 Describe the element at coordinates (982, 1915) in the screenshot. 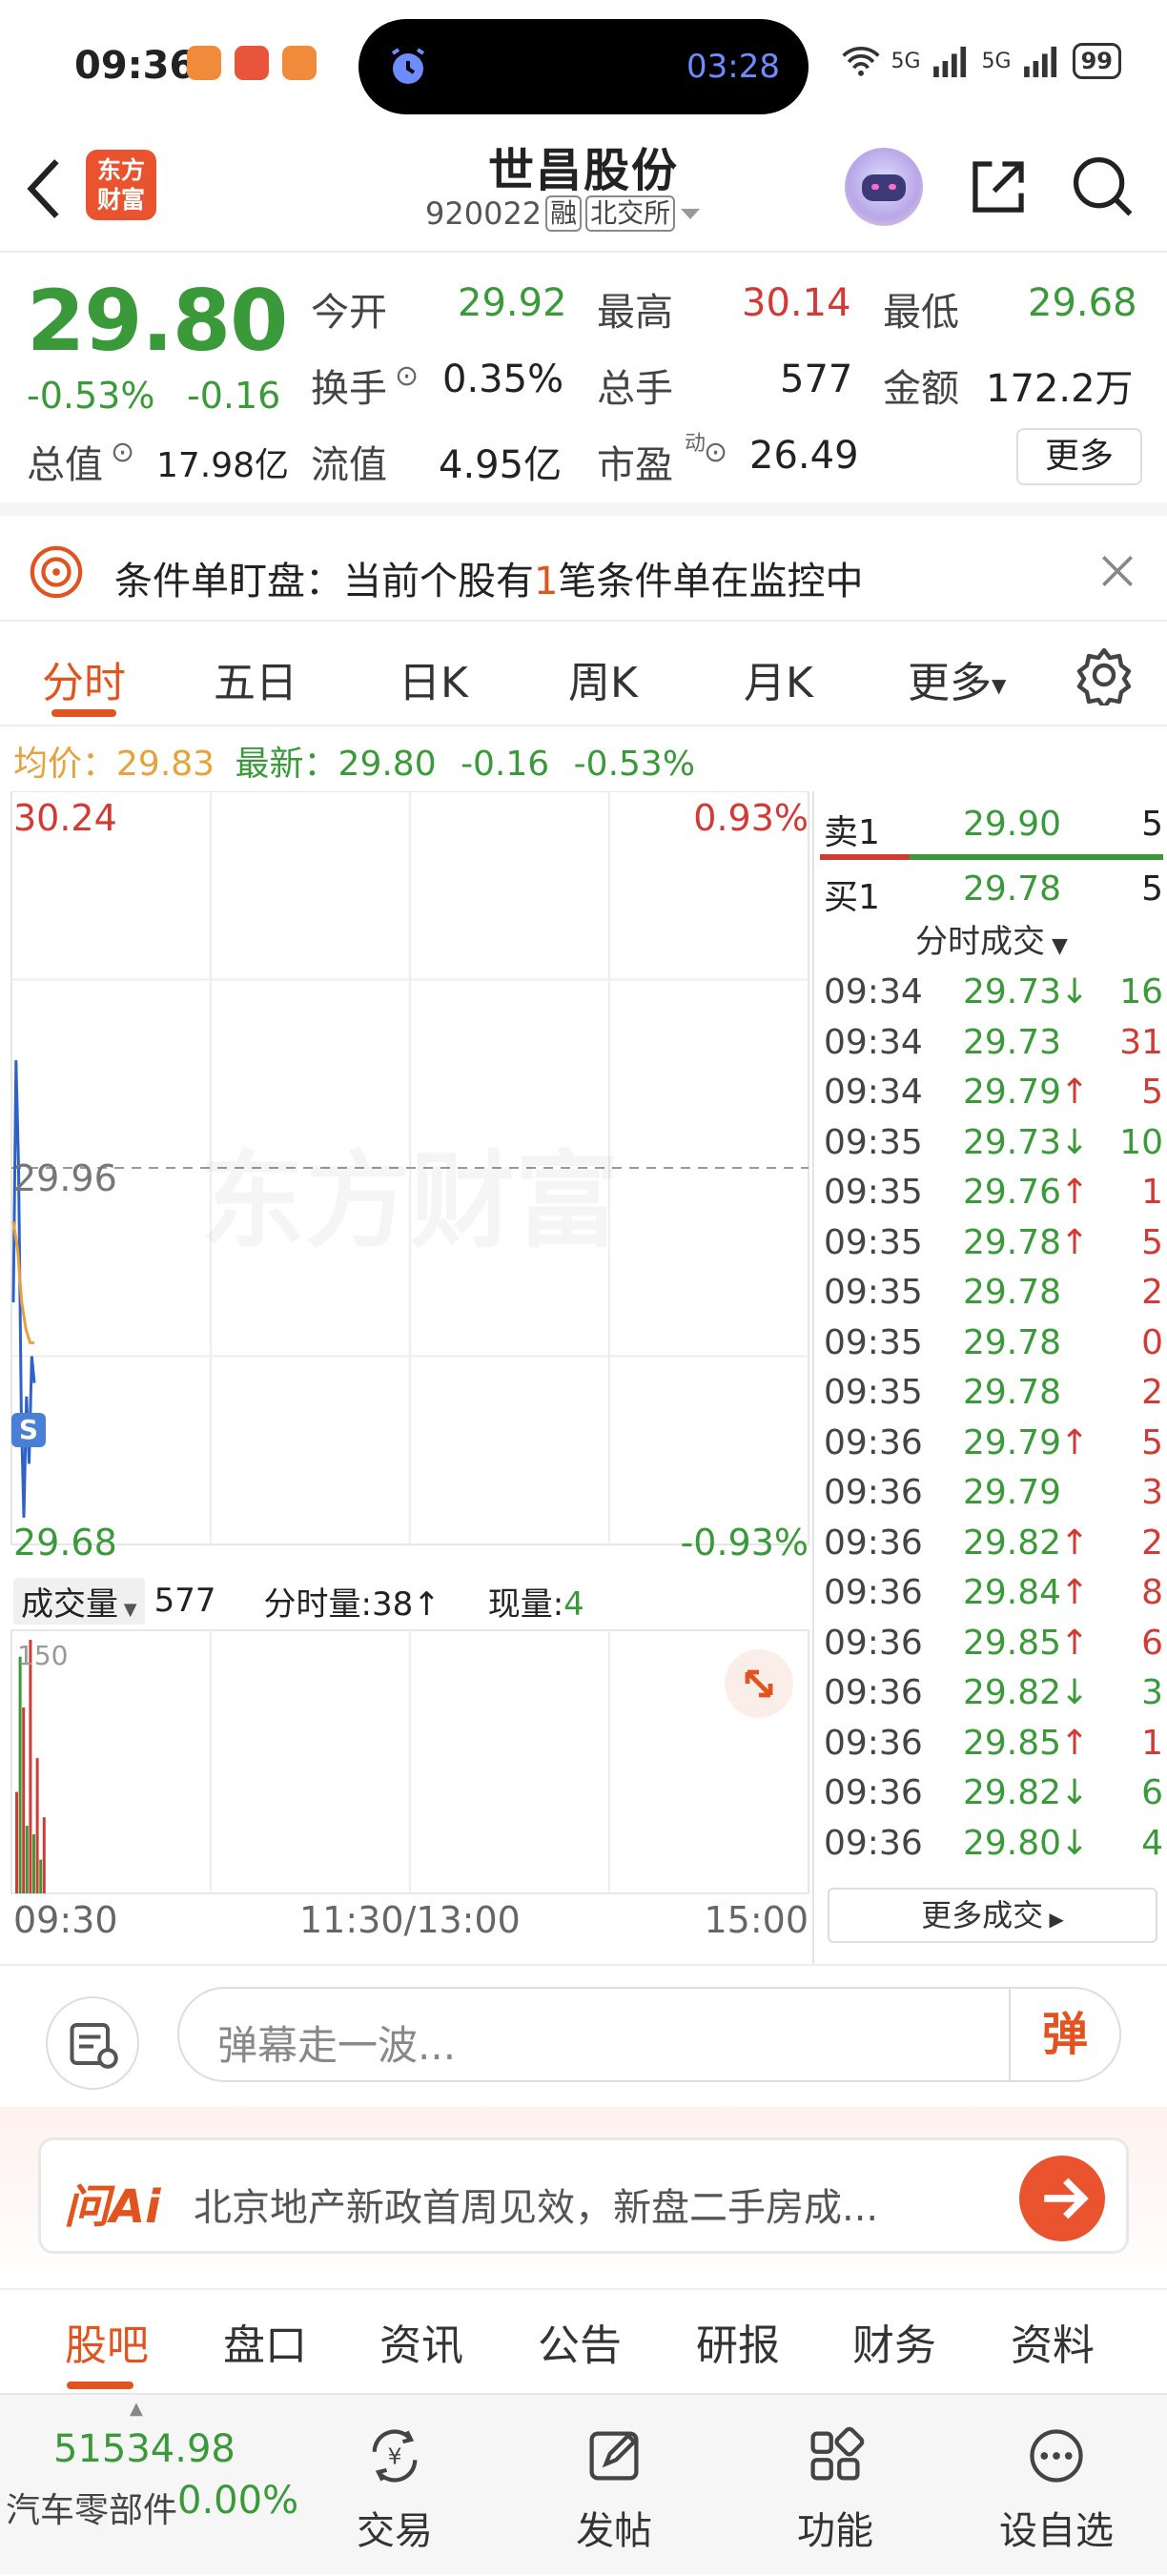

I see `more-deals-label: 更多成交` at that location.